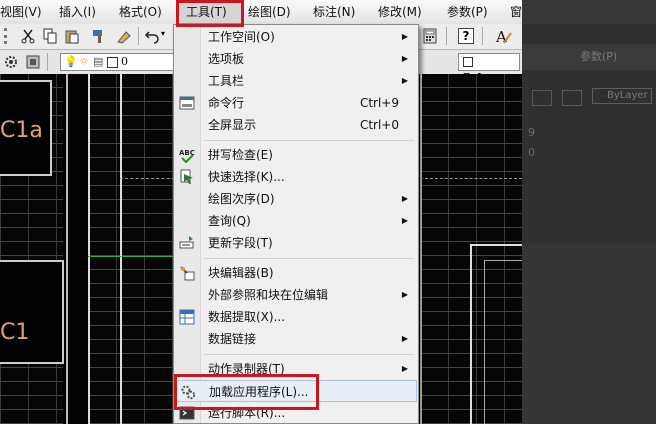 This screenshot has width=656, height=424. What do you see at coordinates (400, 12) in the screenshot?
I see `menu-modify: 修改(M)` at bounding box center [400, 12].